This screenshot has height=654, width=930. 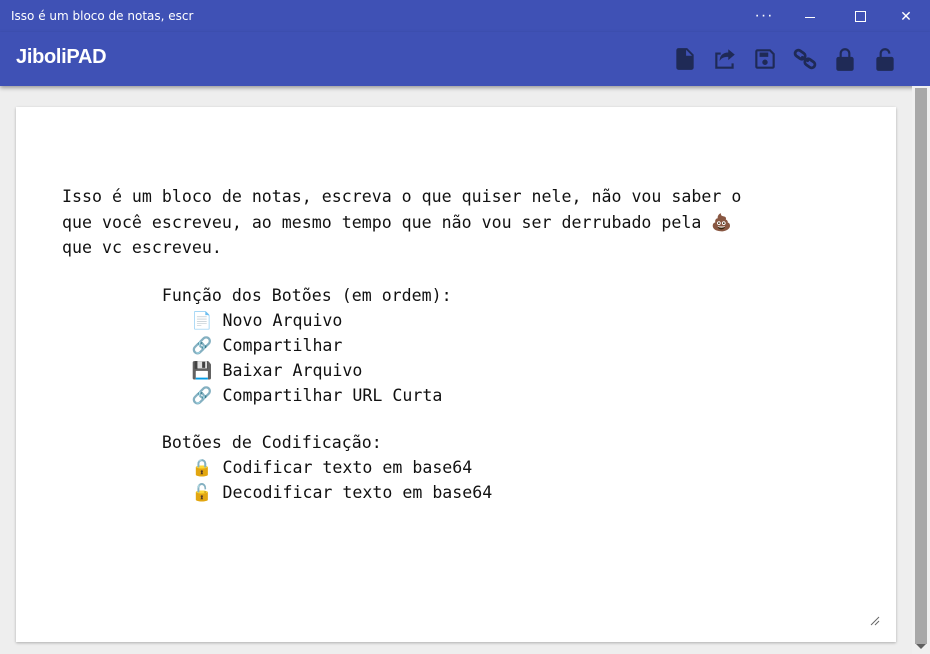 I want to click on short-url-button, so click(x=805, y=59).